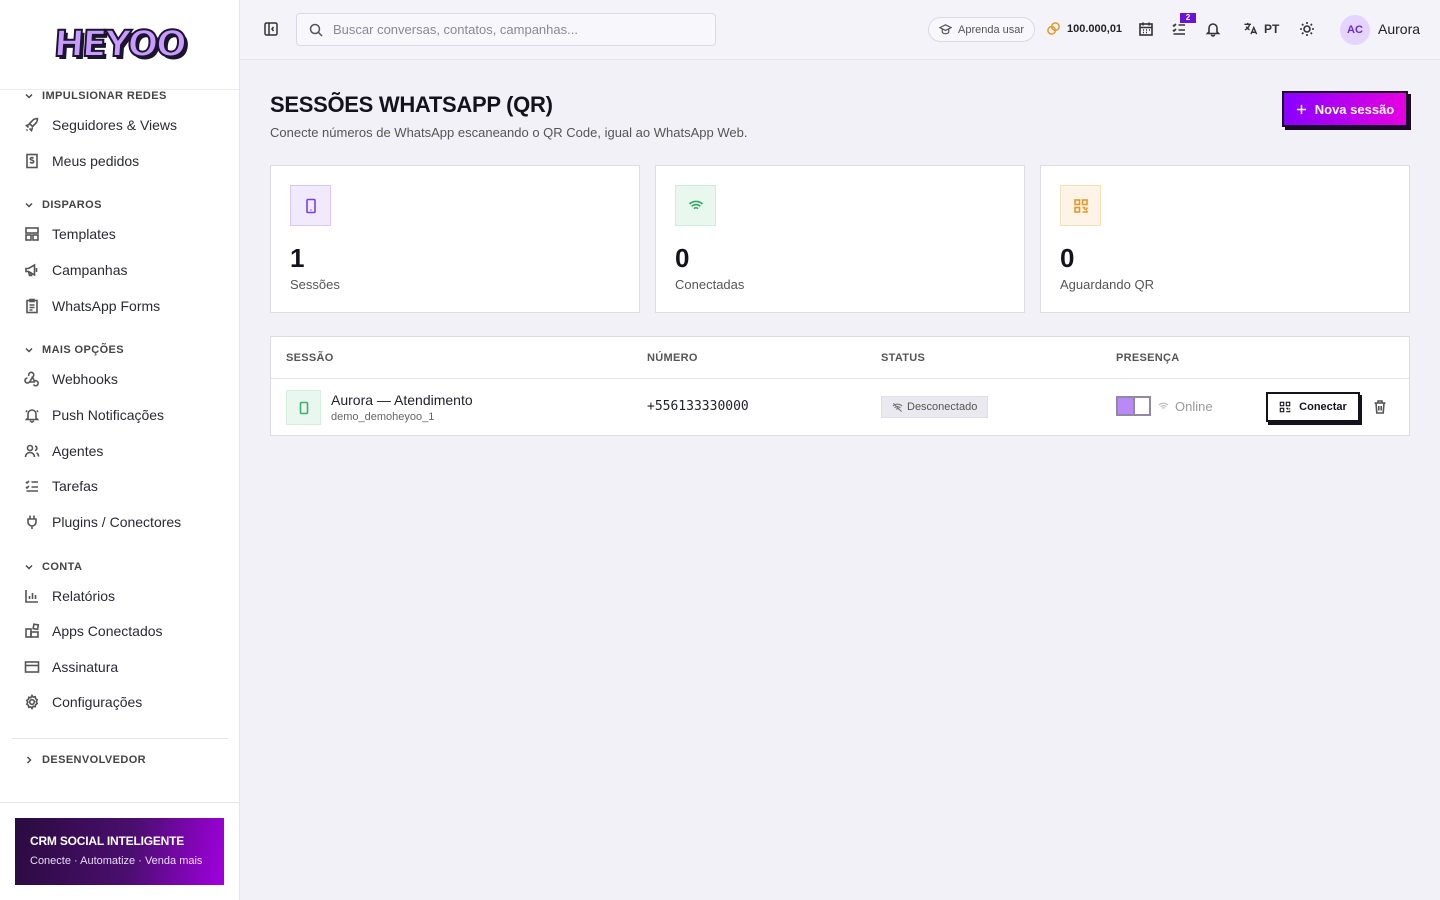  Describe the element at coordinates (1399, 29) in the screenshot. I see `user-name: Aurora` at that location.